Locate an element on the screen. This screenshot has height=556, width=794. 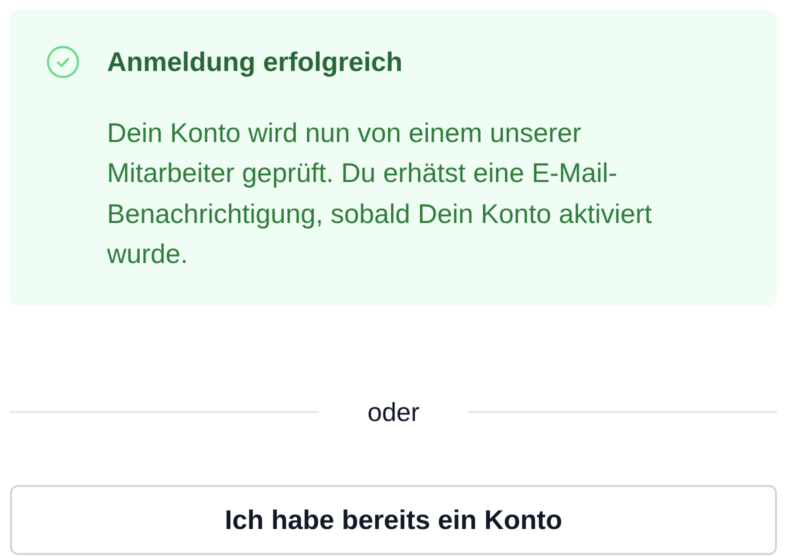
login-button: Ich habe bereits ein Konto is located at coordinates (393, 520).